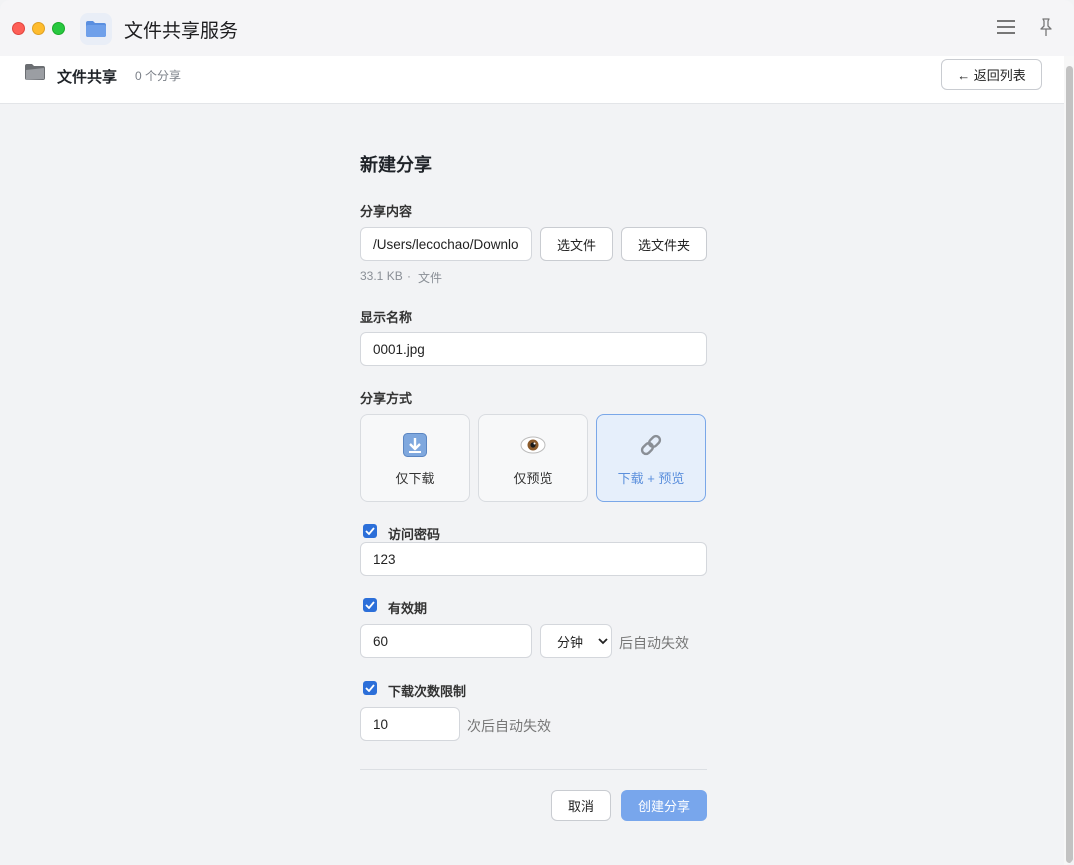 The height and width of the screenshot is (865, 1074). Describe the element at coordinates (96, 29) in the screenshot. I see `app-folder-icon` at that location.